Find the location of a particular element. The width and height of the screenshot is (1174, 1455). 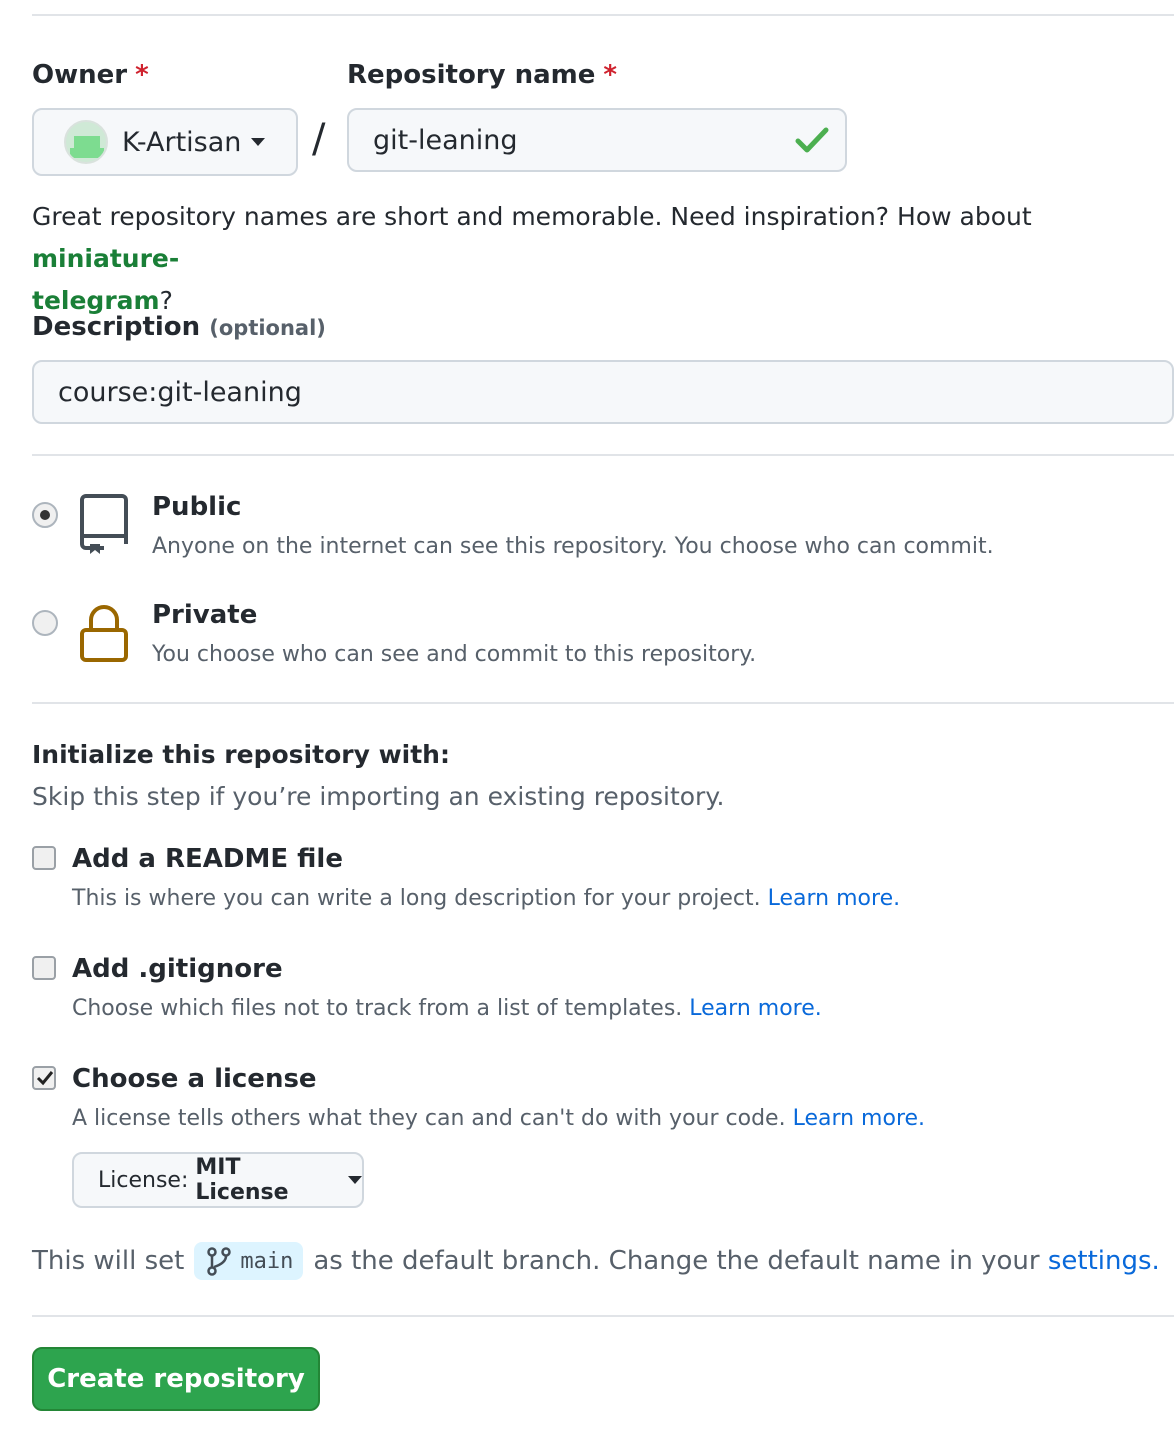

init-title: Initialize this repository with: is located at coordinates (241, 754).